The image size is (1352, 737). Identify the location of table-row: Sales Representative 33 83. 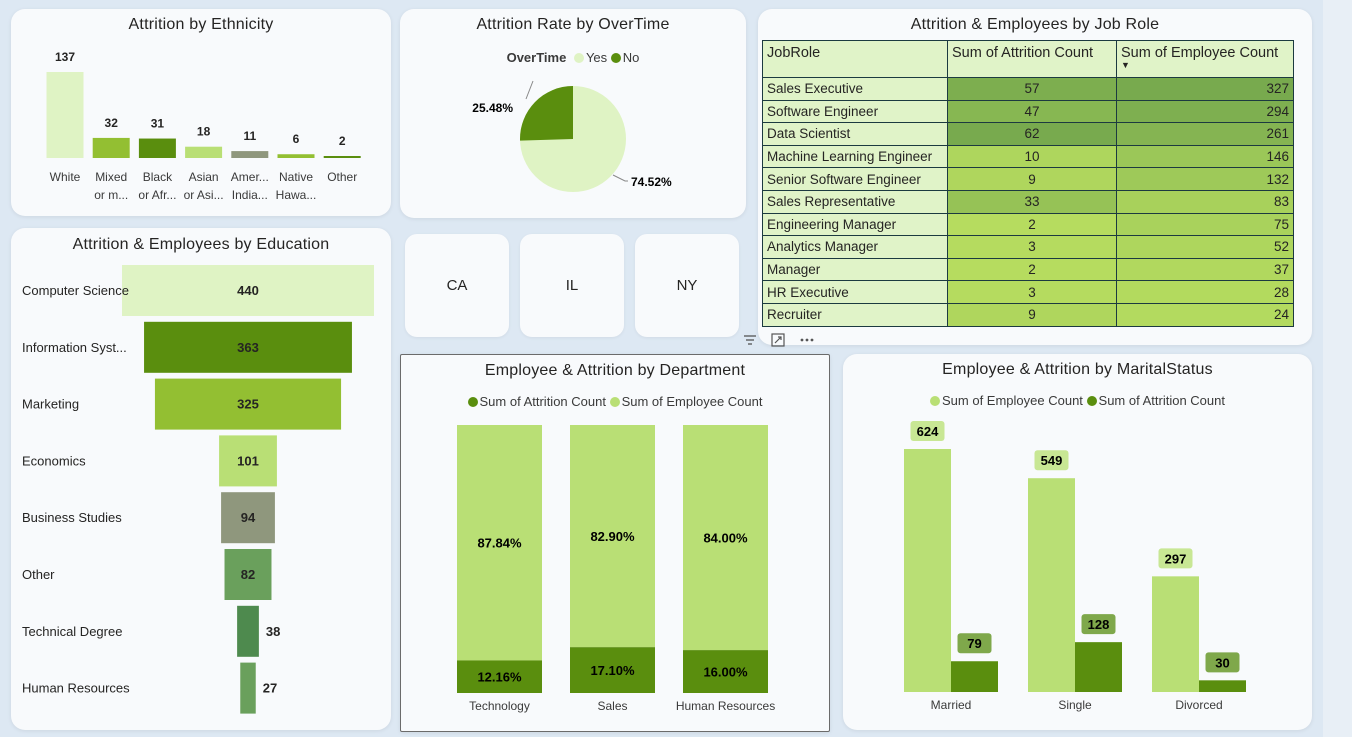
(1028, 201).